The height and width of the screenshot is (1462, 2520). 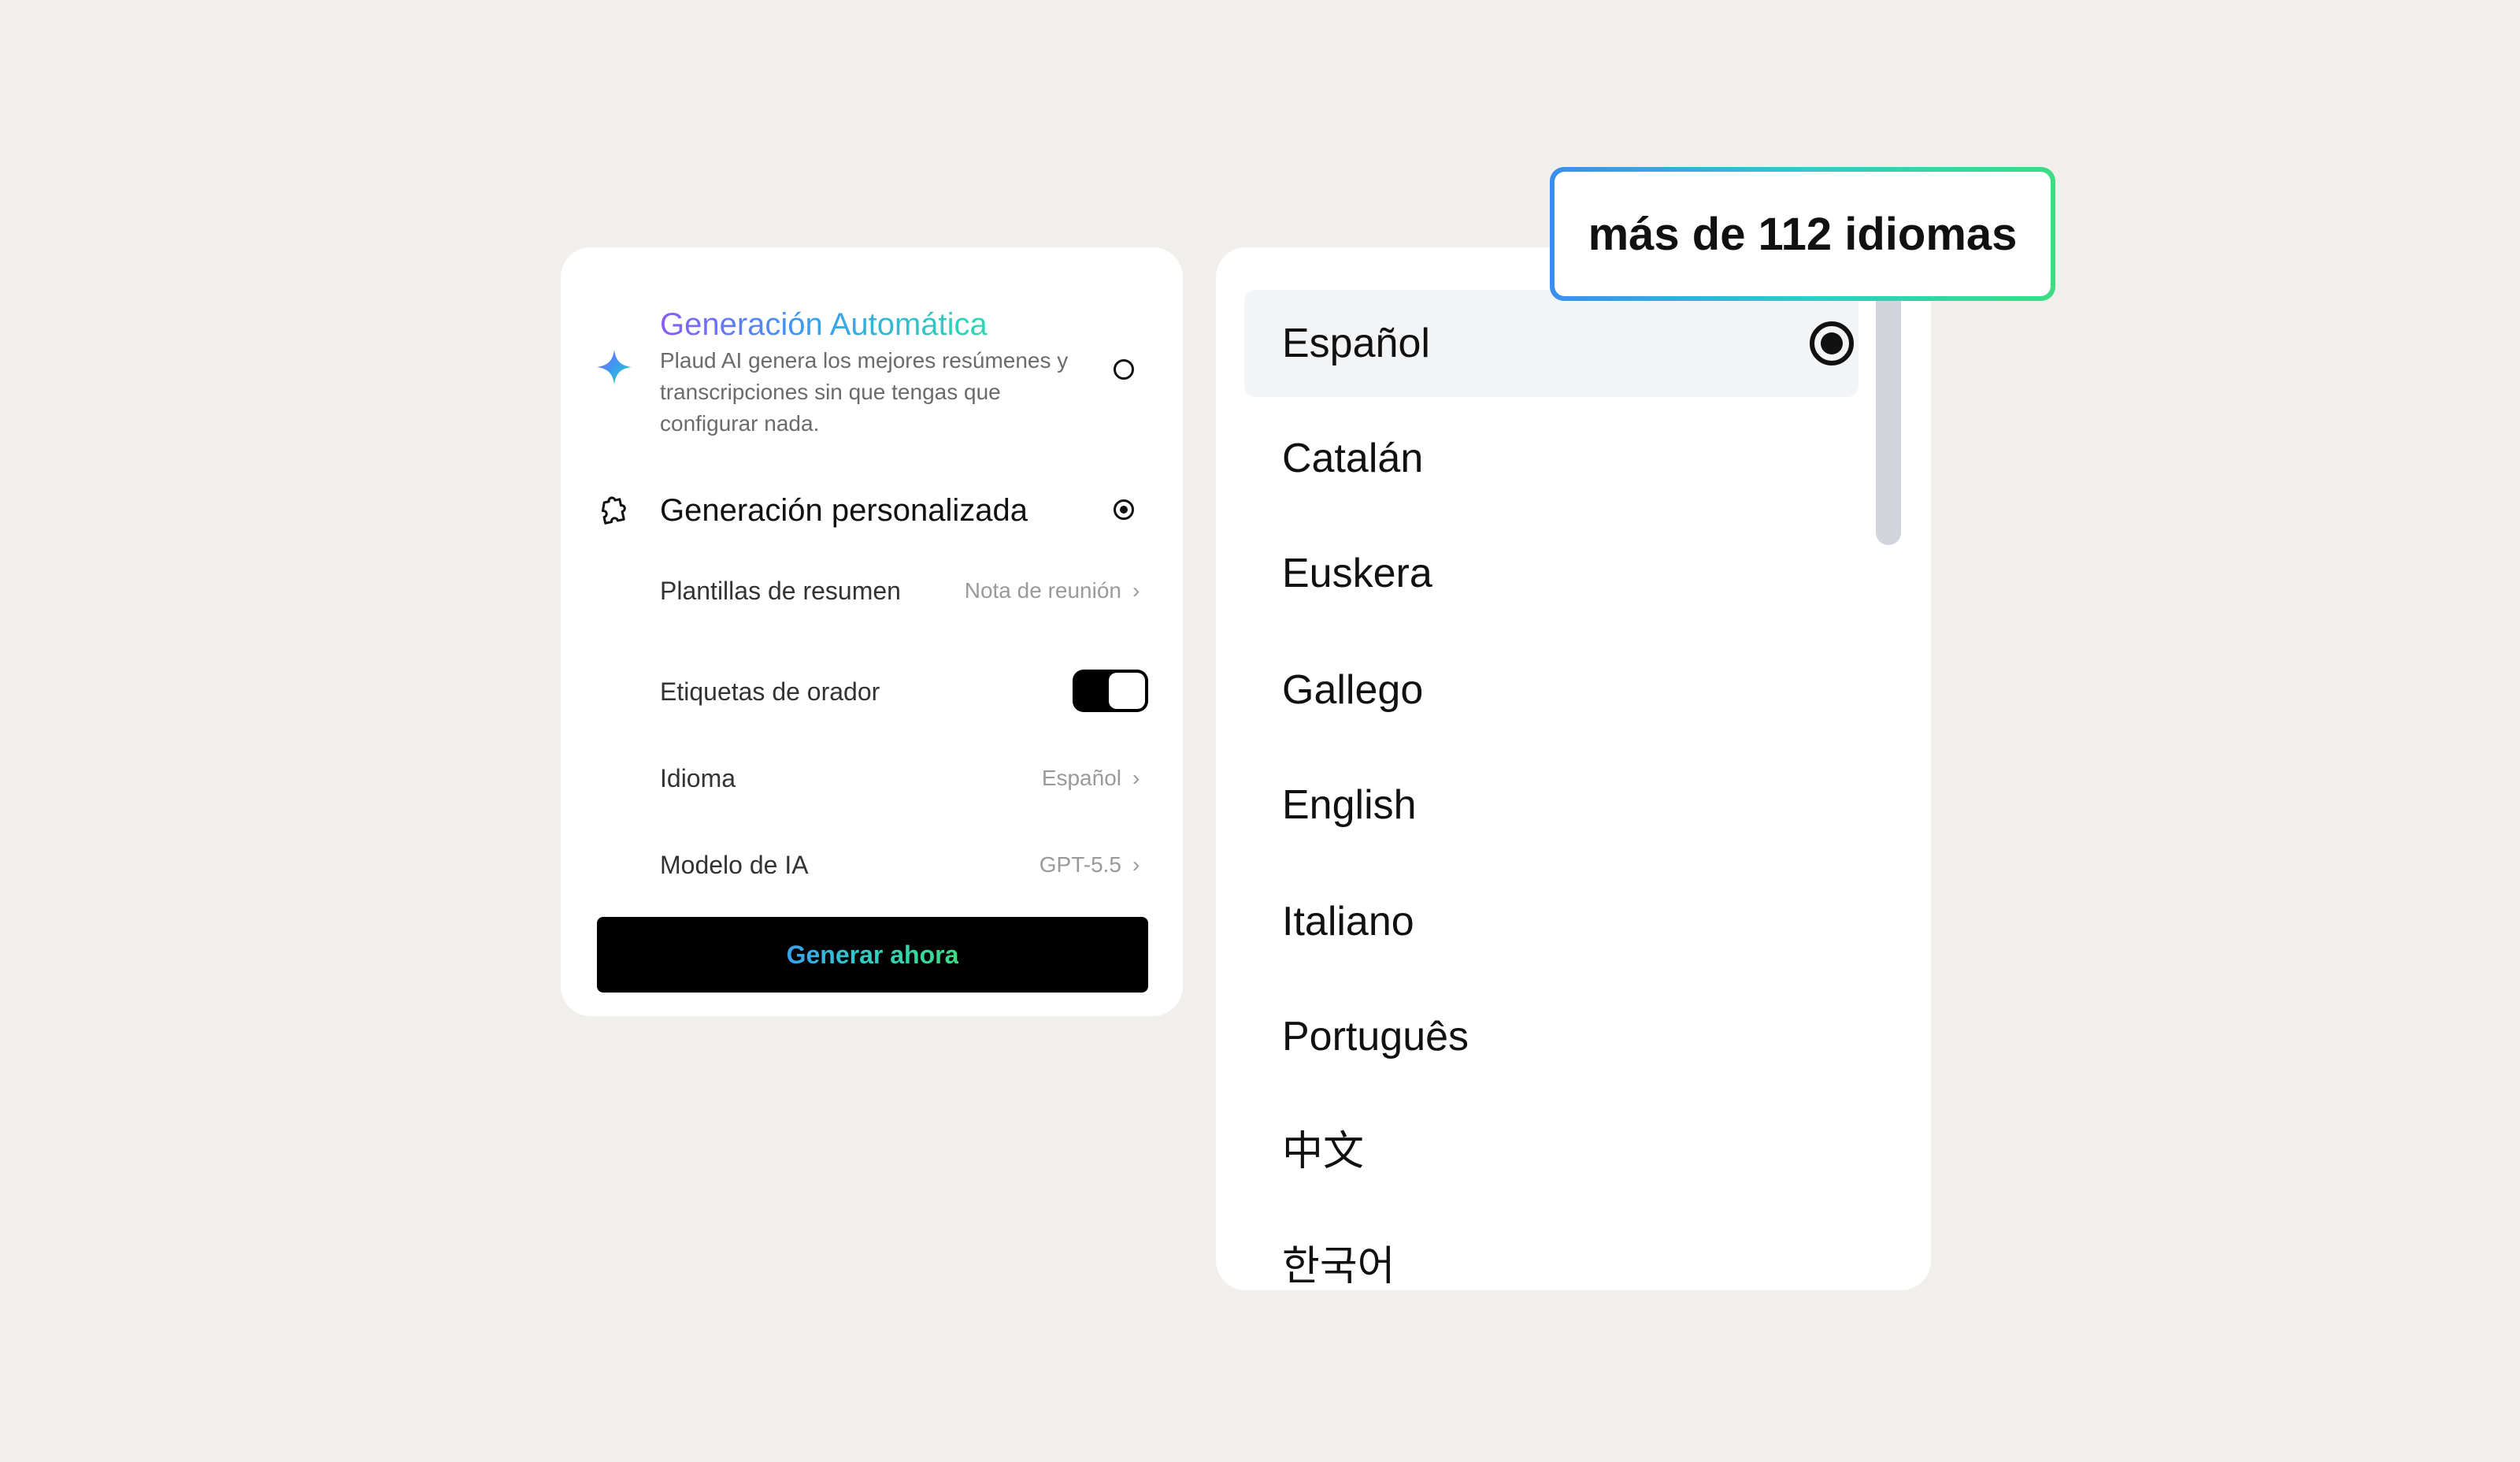 What do you see at coordinates (1551, 1151) in the screenshot?
I see `language-item-chinese: 中文` at bounding box center [1551, 1151].